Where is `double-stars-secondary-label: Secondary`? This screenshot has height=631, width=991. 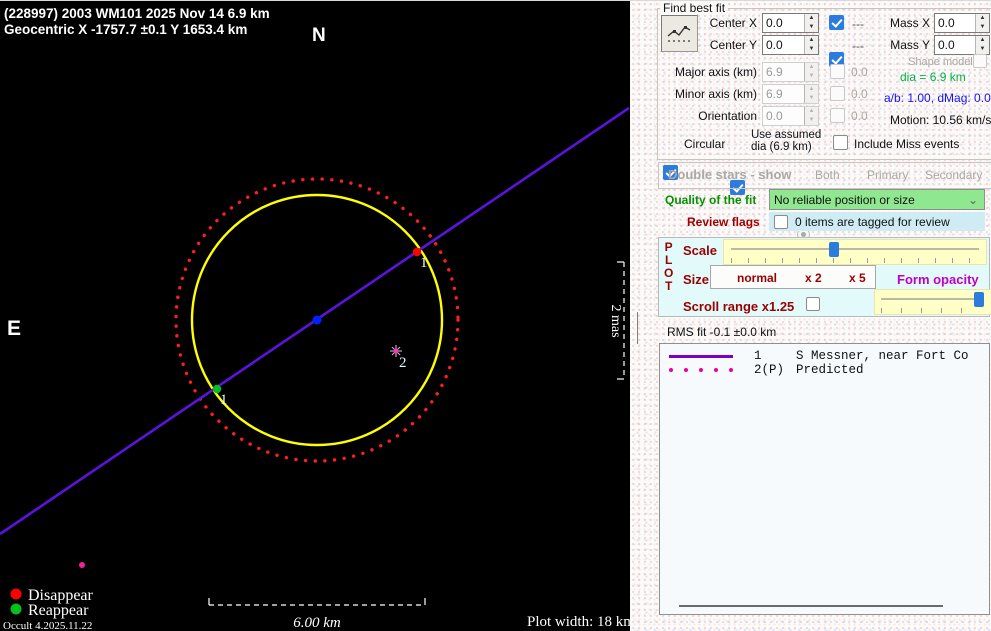 double-stars-secondary-label: Secondary is located at coordinates (954, 175).